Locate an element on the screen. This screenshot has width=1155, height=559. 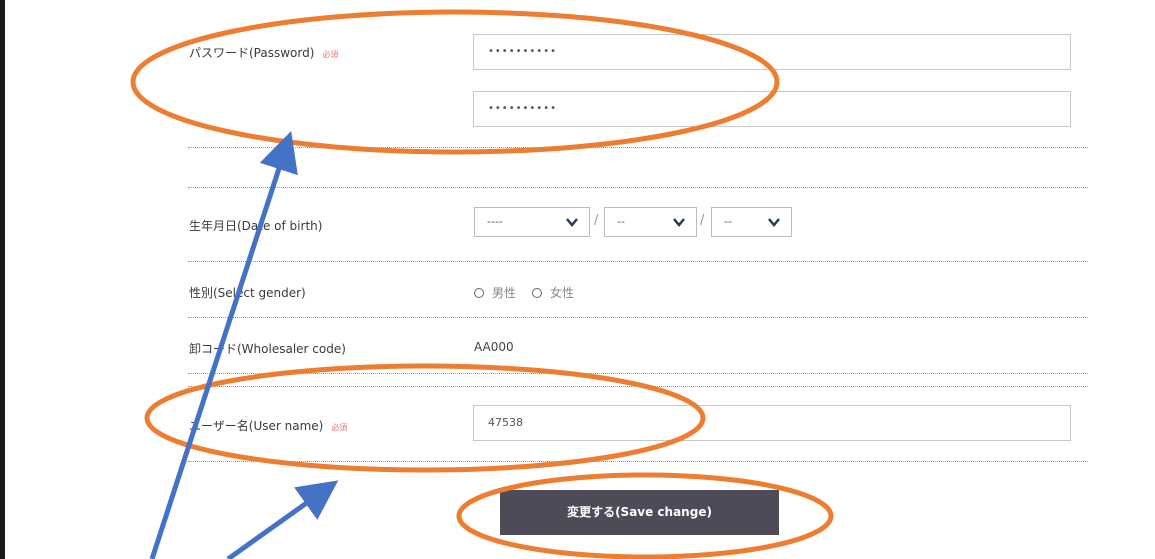
birth-year-select: ---- is located at coordinates (532, 222).